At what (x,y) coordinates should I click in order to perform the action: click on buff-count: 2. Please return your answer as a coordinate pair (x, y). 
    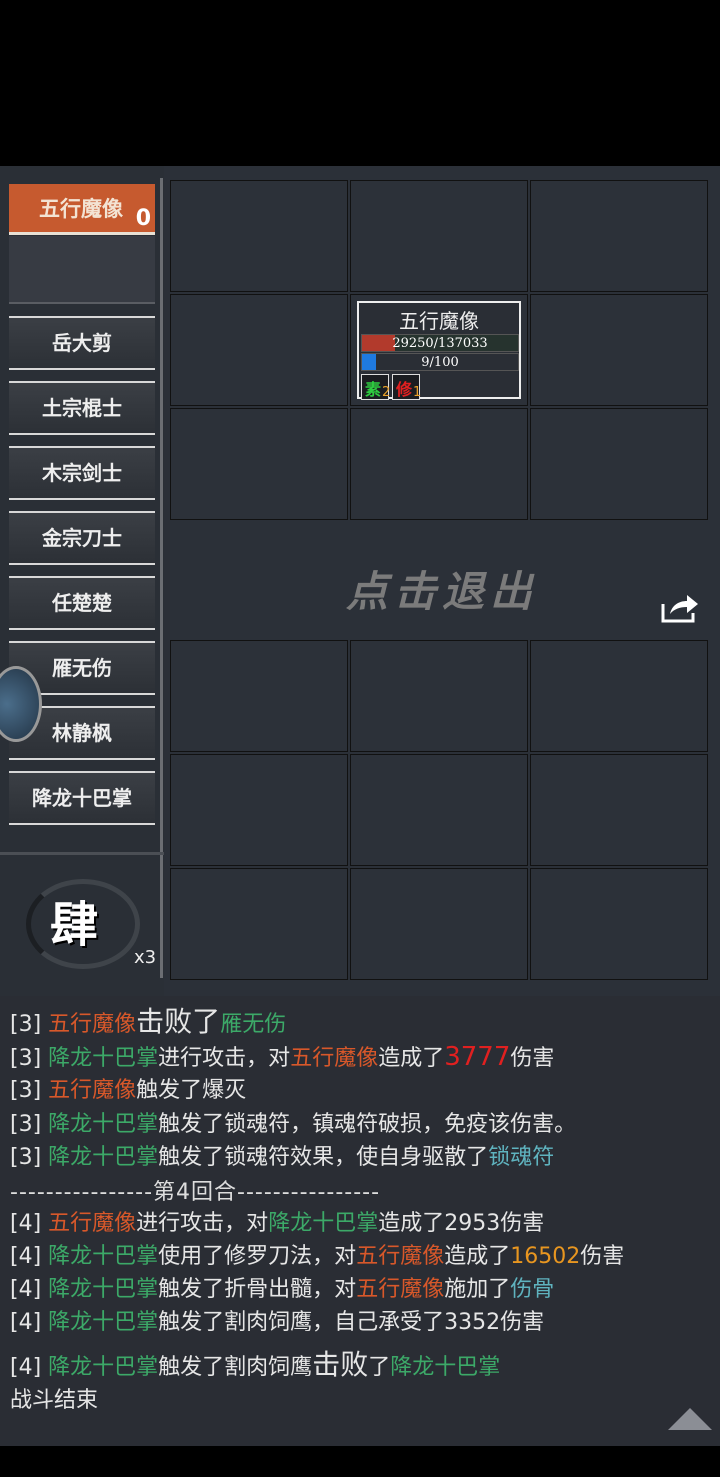
    Looking at the image, I should click on (386, 392).